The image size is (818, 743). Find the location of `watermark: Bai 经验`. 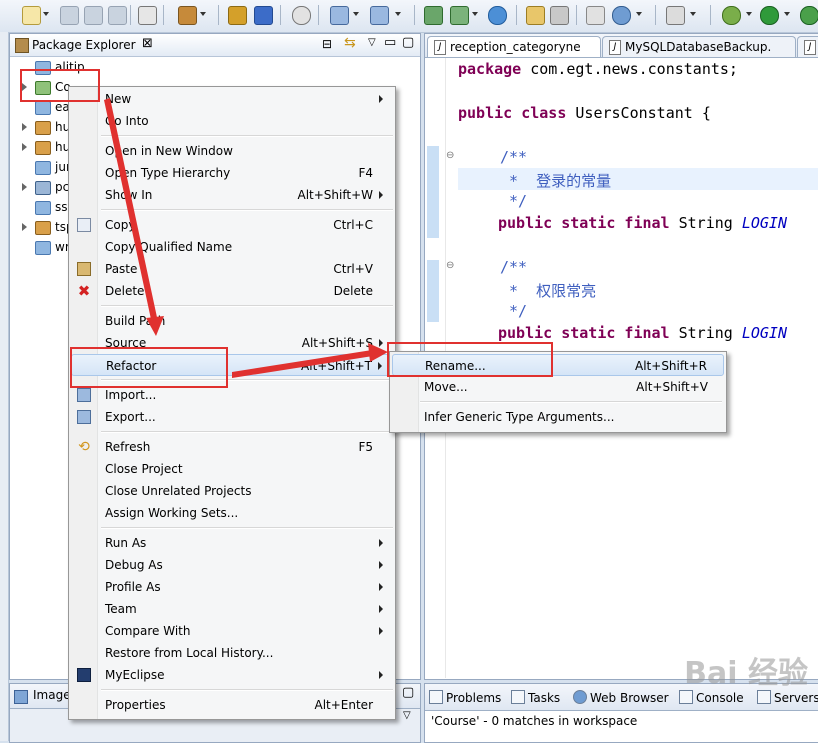

watermark: Bai 经验 is located at coordinates (746, 673).